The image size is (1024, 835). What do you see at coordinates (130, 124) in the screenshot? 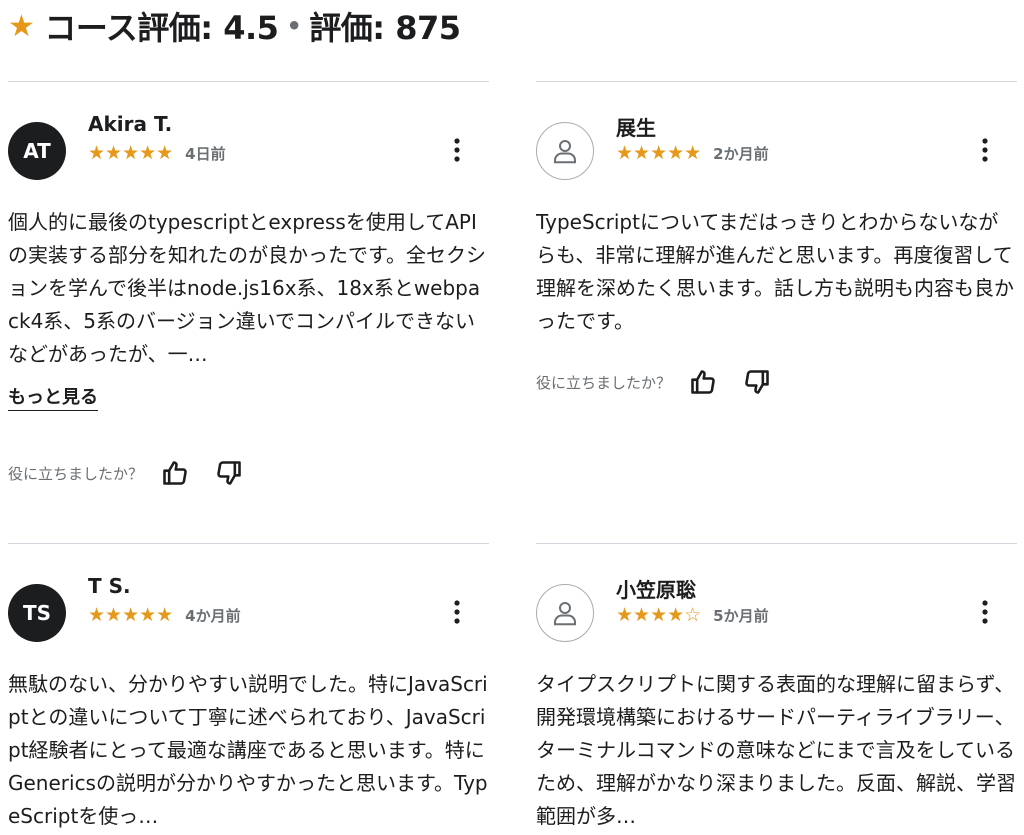
I see `reviewer-name: Akira T.` at bounding box center [130, 124].